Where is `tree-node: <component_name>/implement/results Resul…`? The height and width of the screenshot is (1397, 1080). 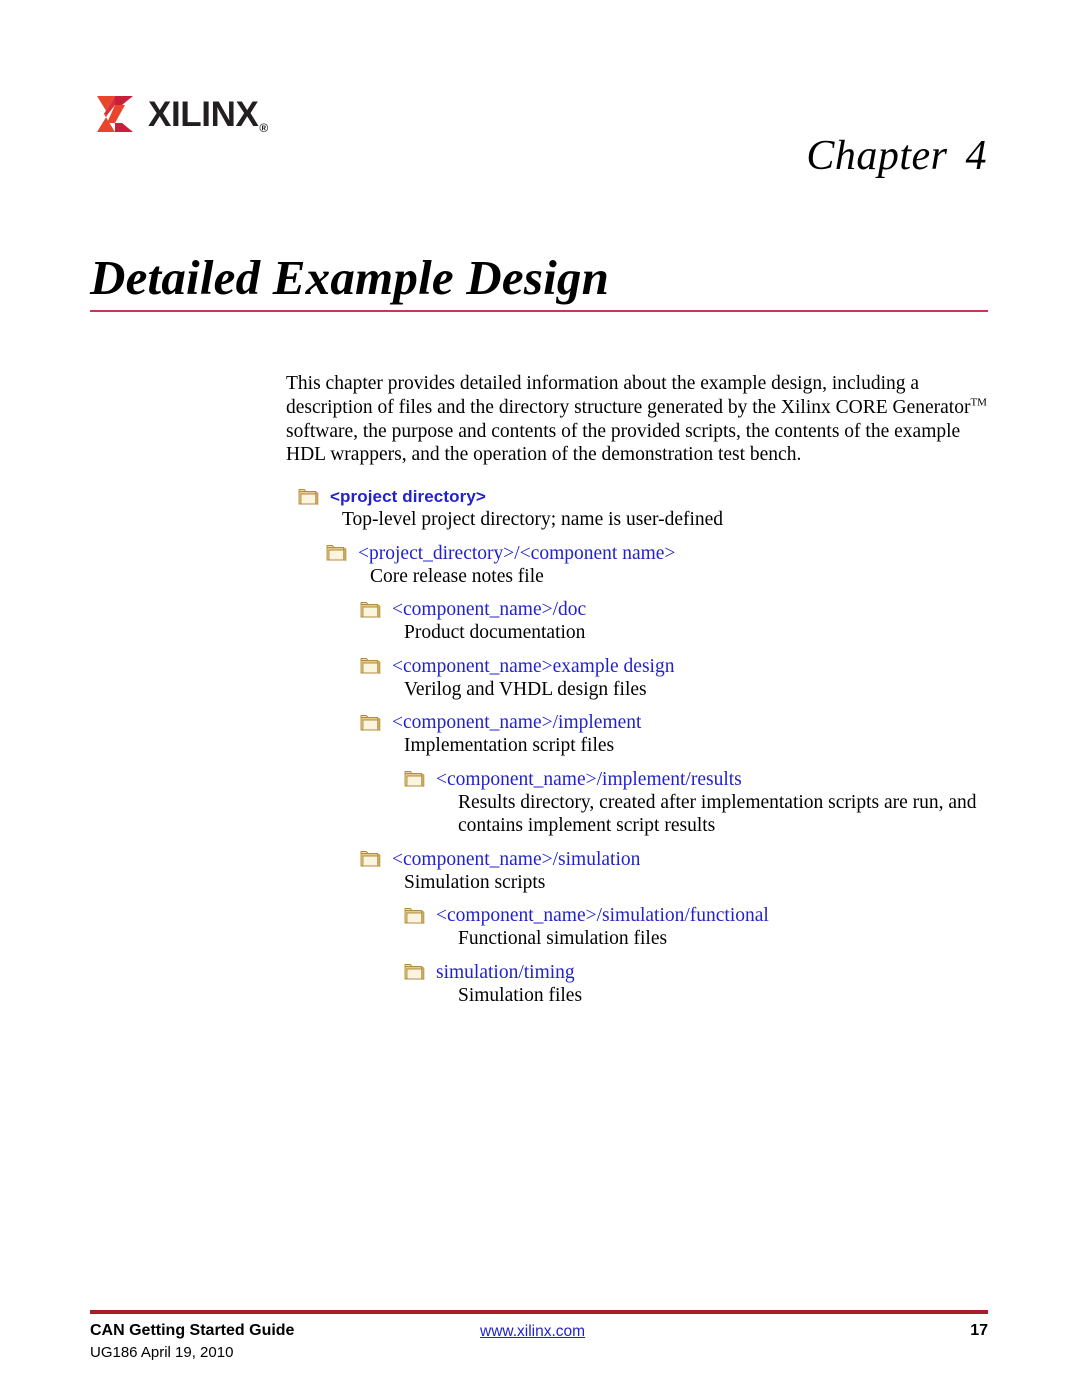
tree-node: <component_name>/implement/results Resul… is located at coordinates (703, 803).